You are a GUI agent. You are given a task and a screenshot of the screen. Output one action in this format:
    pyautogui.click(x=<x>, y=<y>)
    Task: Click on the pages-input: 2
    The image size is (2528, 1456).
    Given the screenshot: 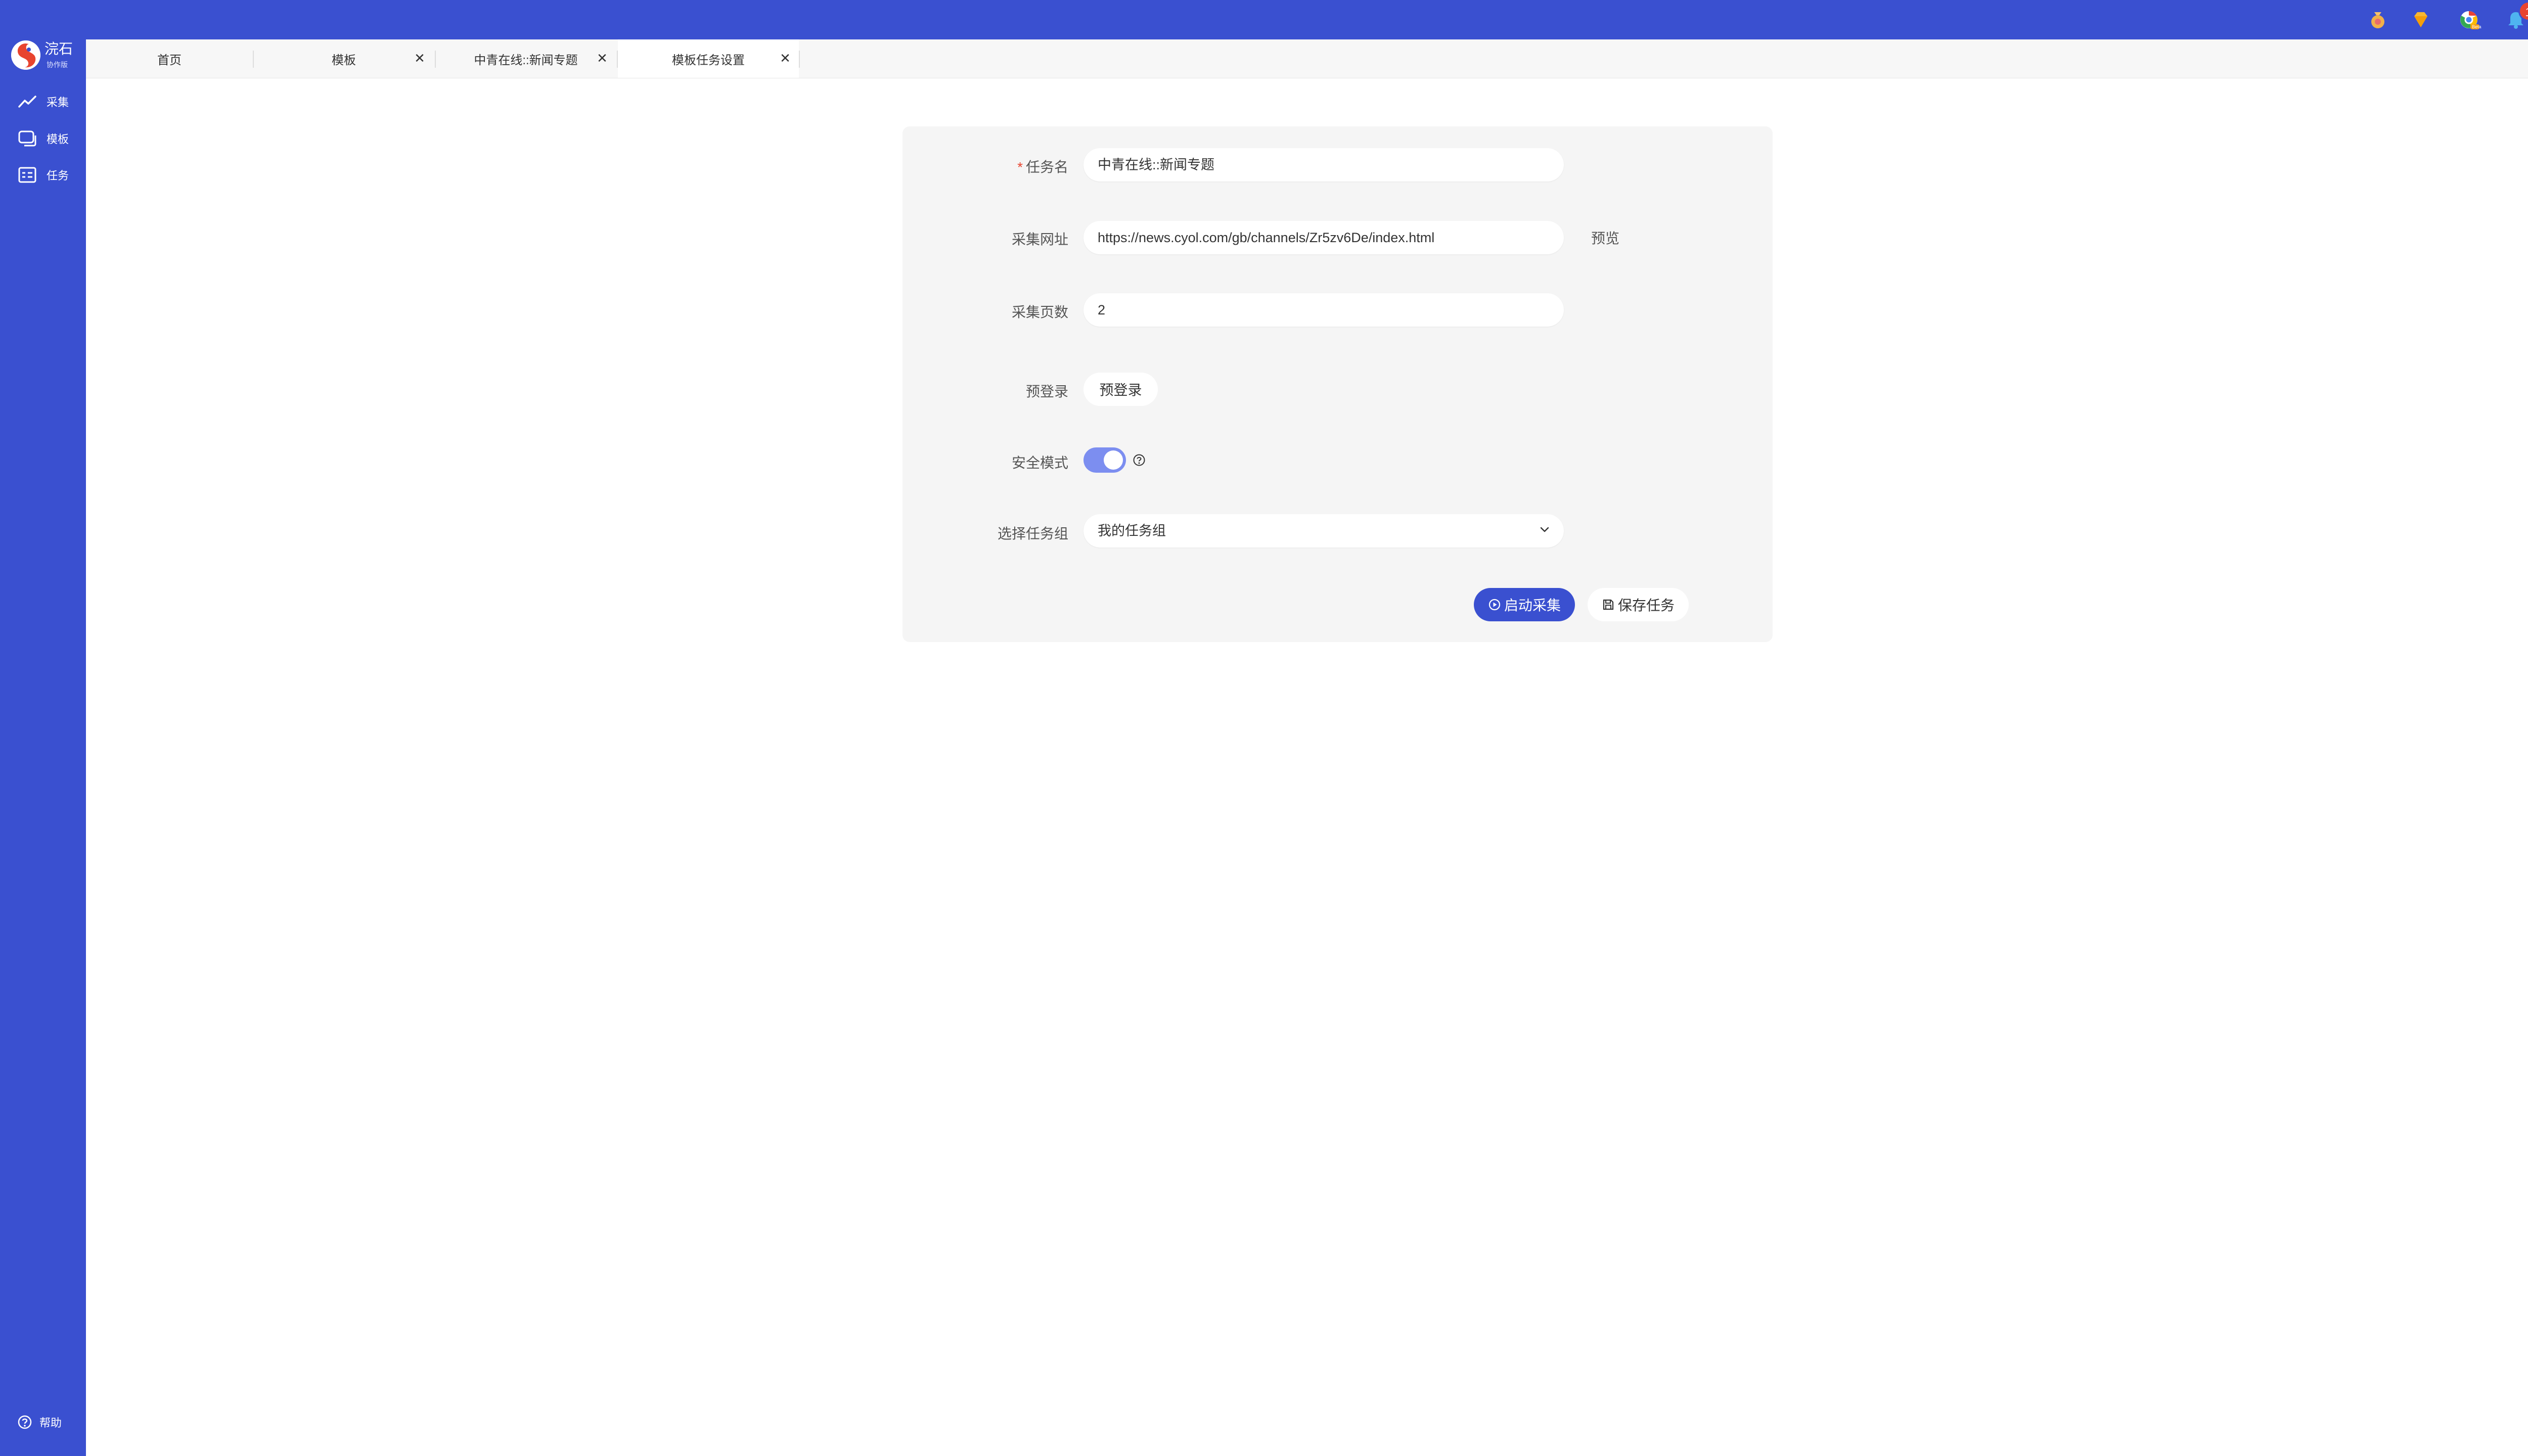 What is the action you would take?
    pyautogui.click(x=1324, y=310)
    